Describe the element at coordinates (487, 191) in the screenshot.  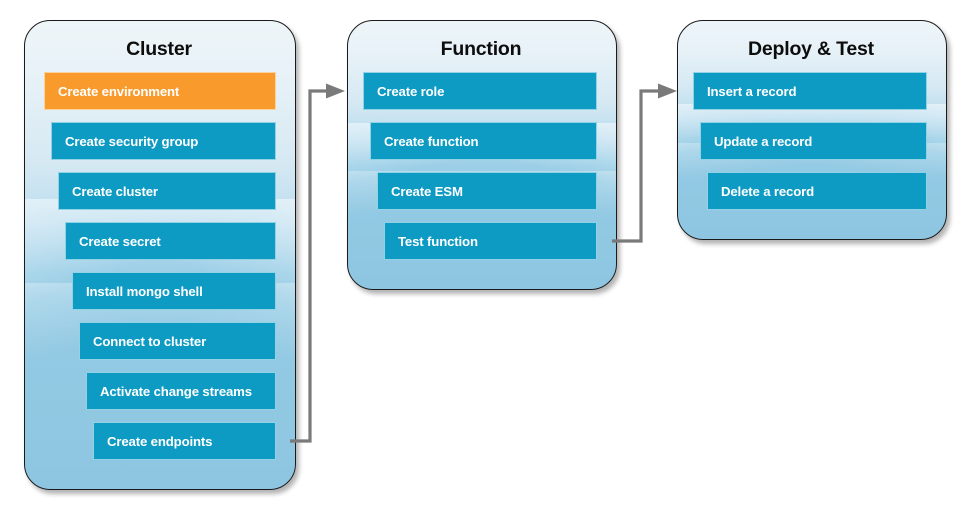
I see `step-create-esm: Create ESM` at that location.